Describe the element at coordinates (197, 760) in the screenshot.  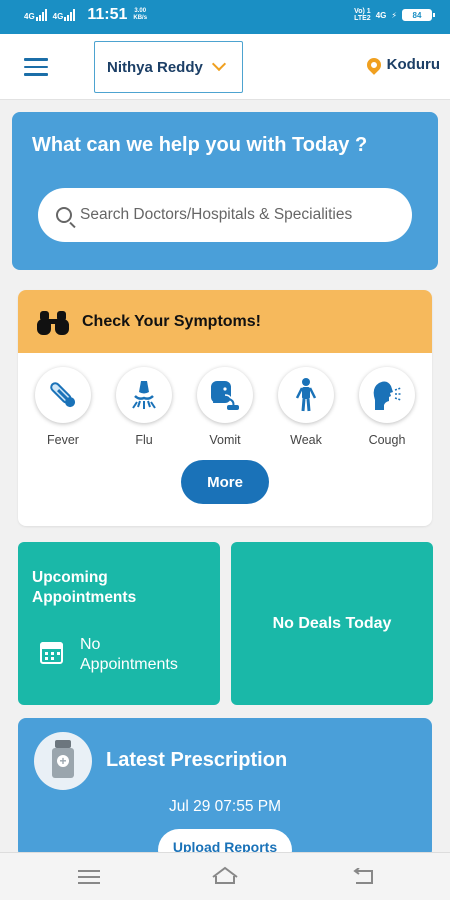
I see `prescription-title: Latest Prescription` at that location.